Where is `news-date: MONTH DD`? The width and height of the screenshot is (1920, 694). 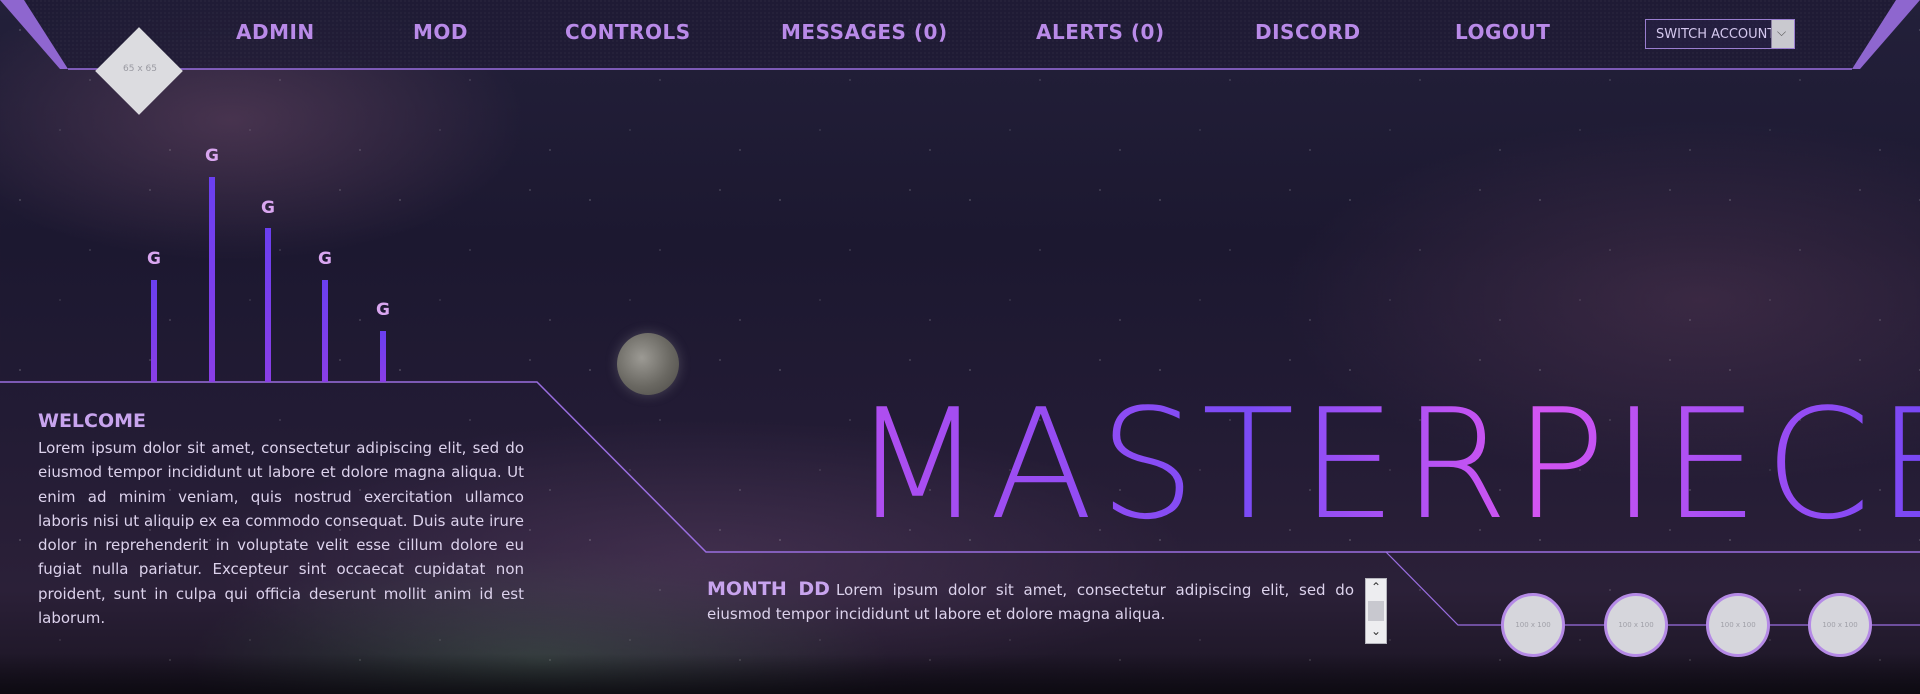 news-date: MONTH DD is located at coordinates (768, 589).